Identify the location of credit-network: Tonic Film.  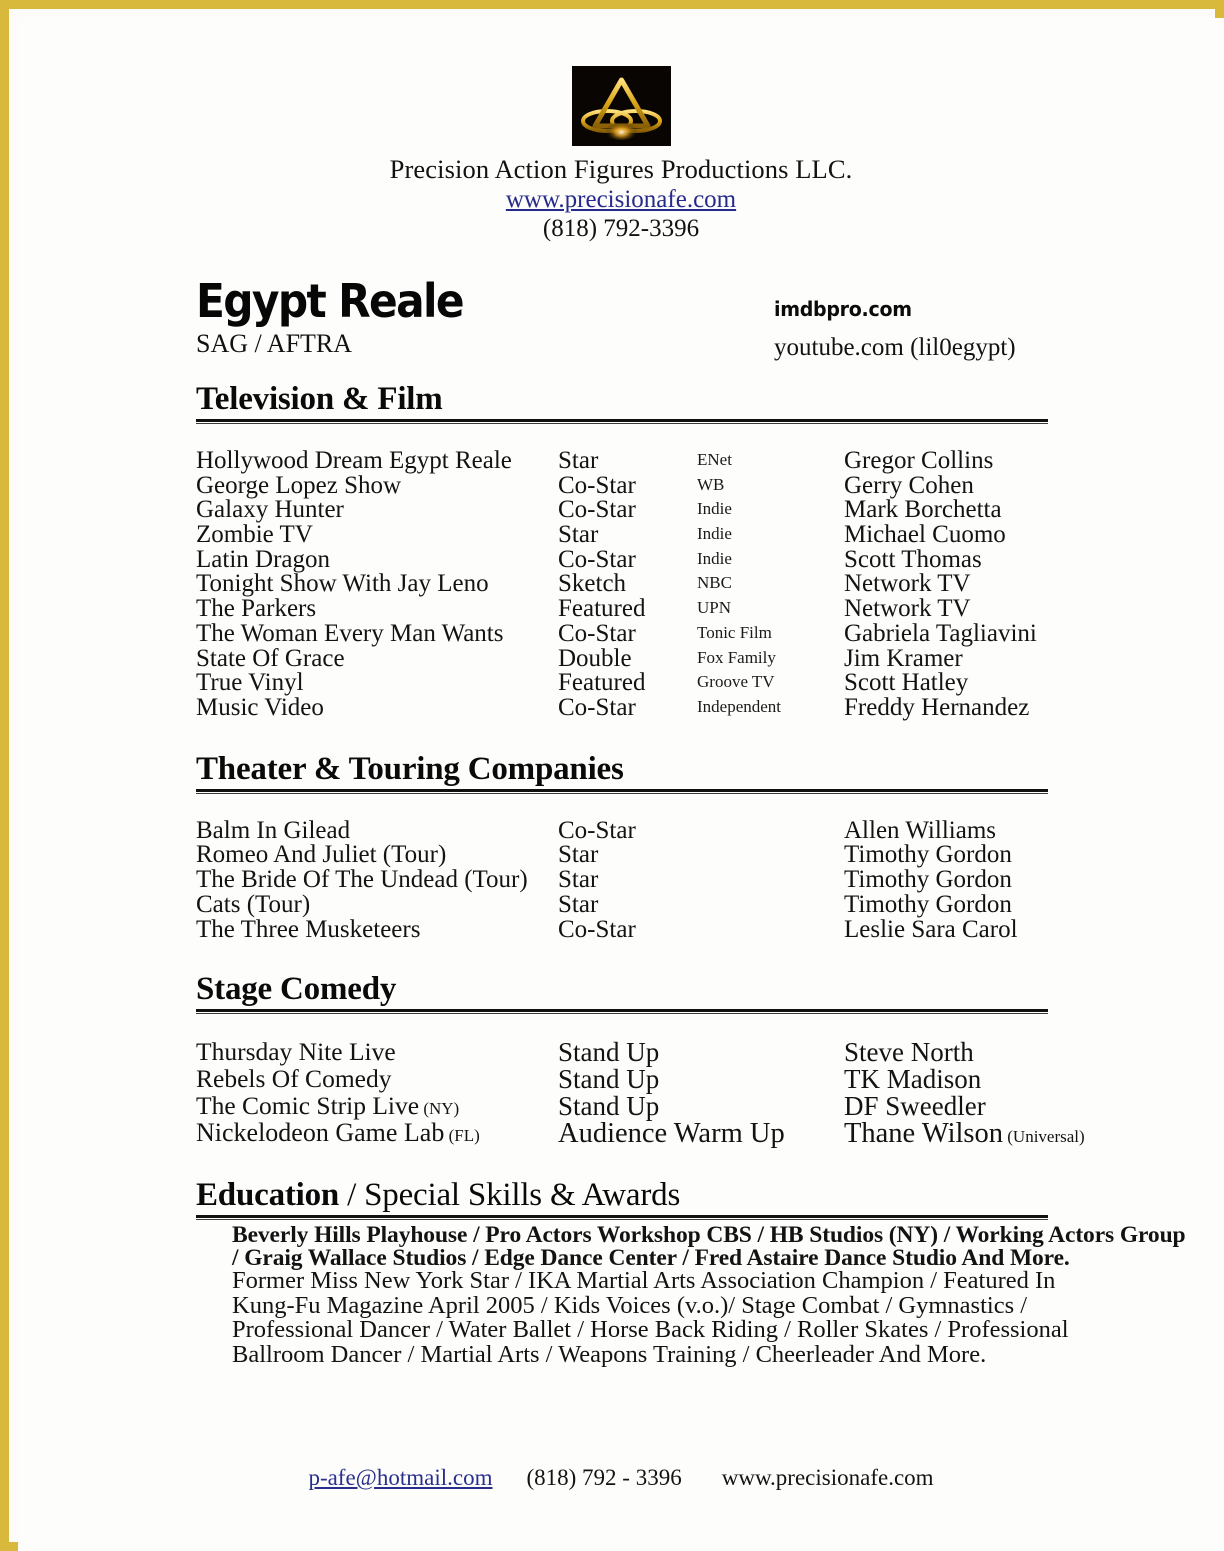
(734, 632).